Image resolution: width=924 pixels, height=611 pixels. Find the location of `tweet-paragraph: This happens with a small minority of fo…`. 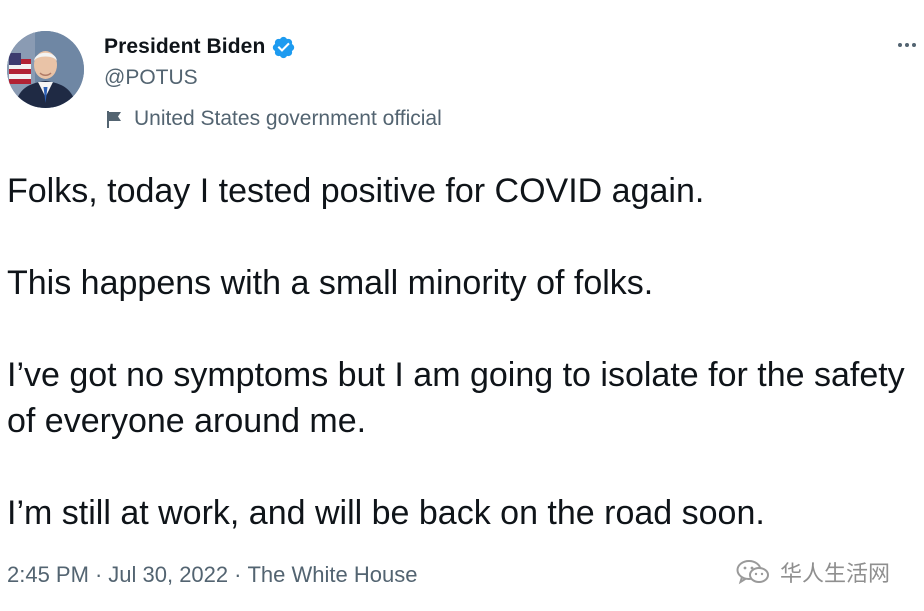

tweet-paragraph: This happens with a small minority of fo… is located at coordinates (330, 283).